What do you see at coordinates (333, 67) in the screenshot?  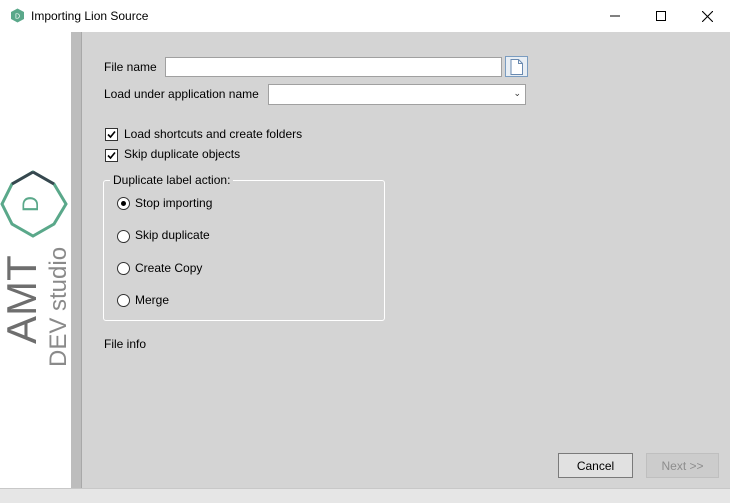 I see `file-name-input` at bounding box center [333, 67].